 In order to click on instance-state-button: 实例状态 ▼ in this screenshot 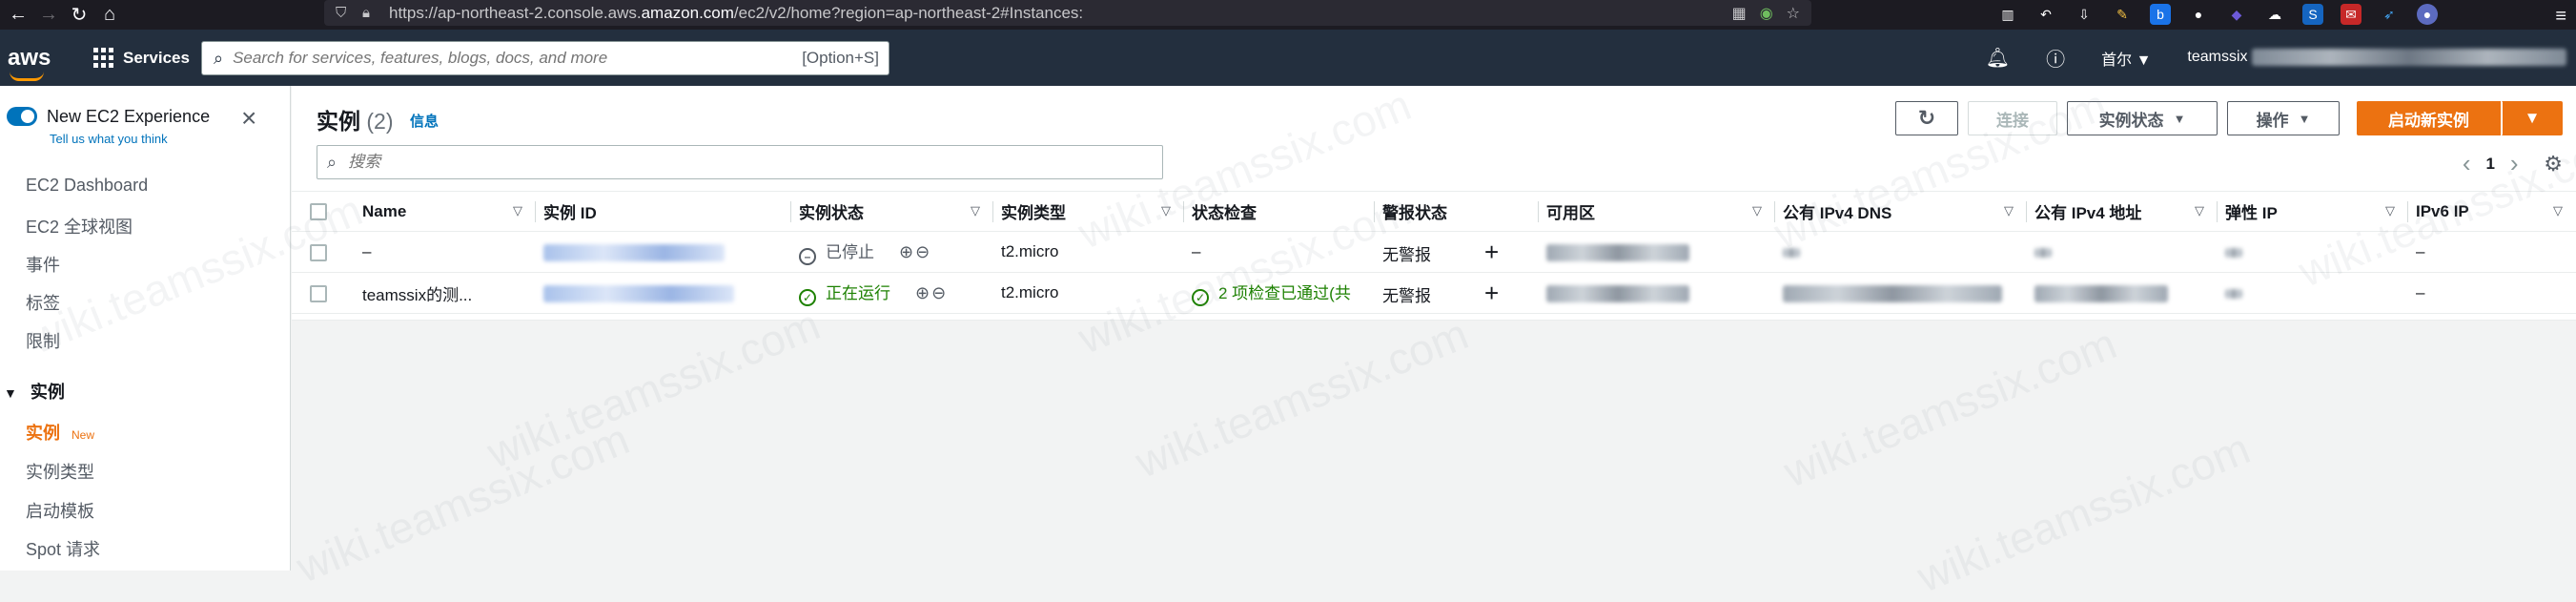, I will do `click(2142, 118)`.